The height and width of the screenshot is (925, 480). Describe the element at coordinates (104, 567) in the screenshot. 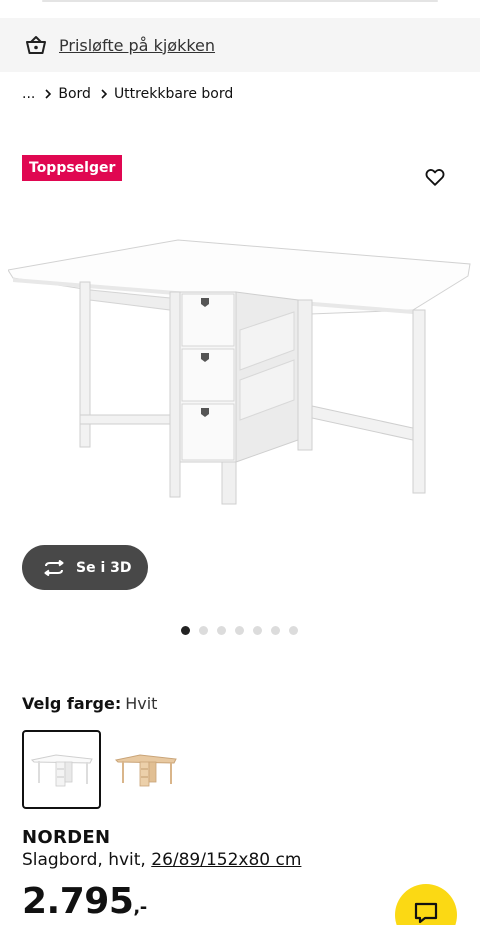

I see `view-in-3d-label: Se i 3D` at that location.